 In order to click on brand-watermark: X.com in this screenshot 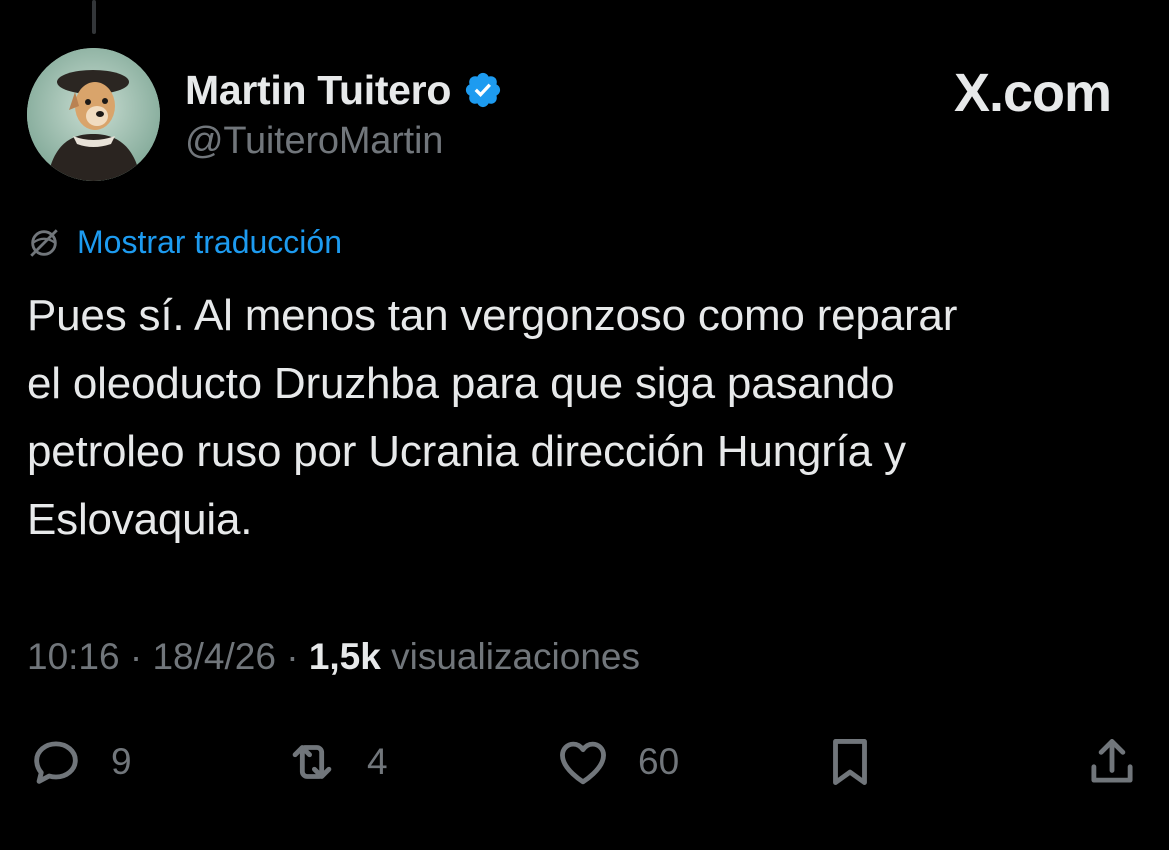, I will do `click(1032, 93)`.